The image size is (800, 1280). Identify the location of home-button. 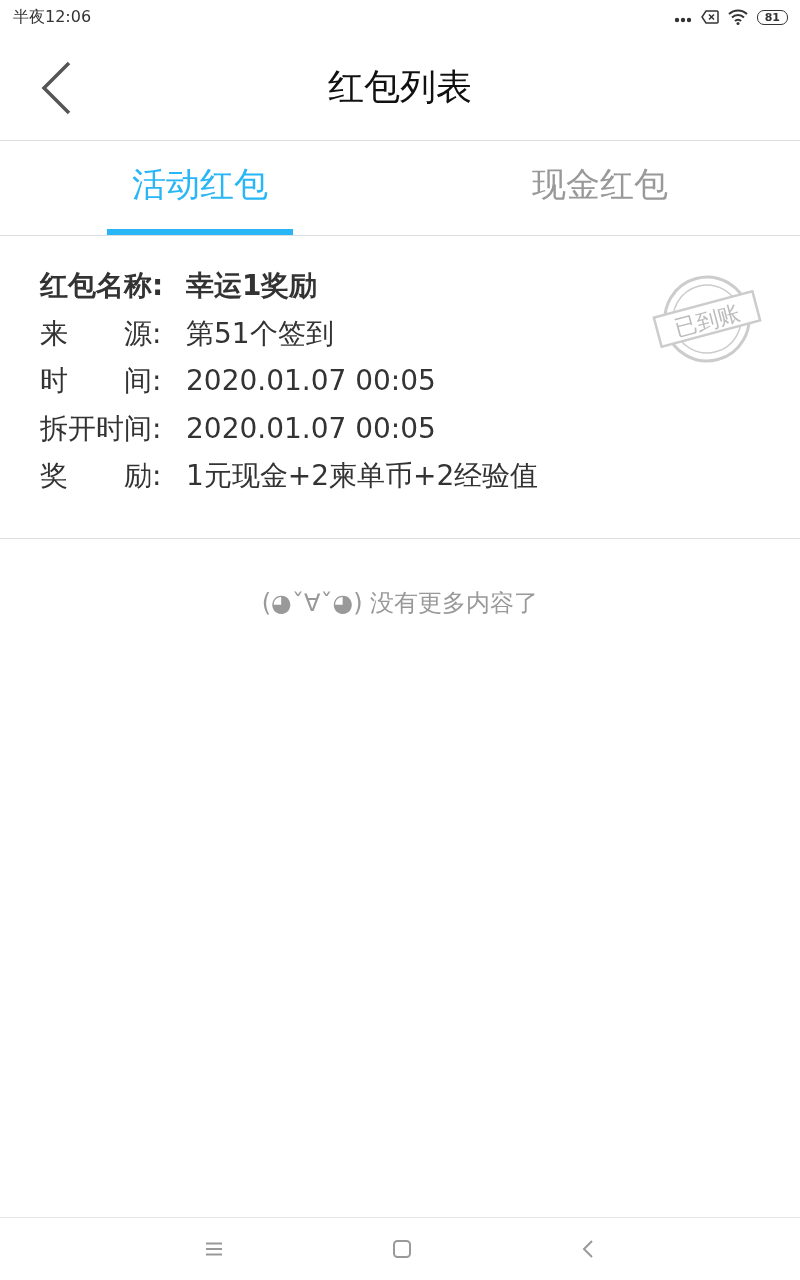
(402, 1249).